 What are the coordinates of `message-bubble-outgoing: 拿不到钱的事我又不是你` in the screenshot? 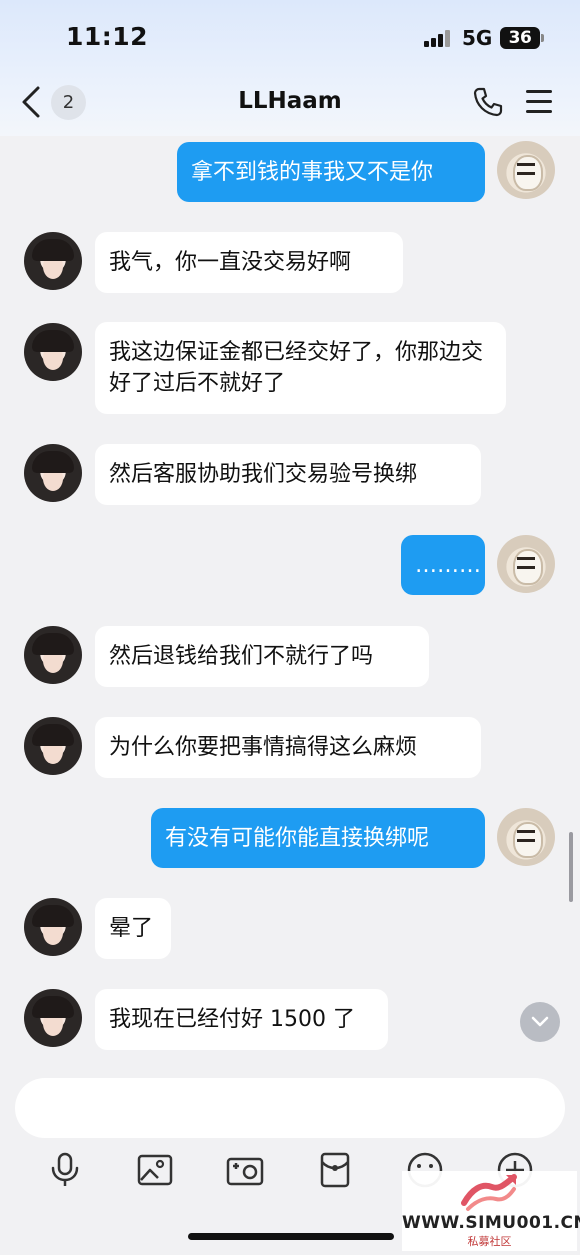 It's located at (331, 172).